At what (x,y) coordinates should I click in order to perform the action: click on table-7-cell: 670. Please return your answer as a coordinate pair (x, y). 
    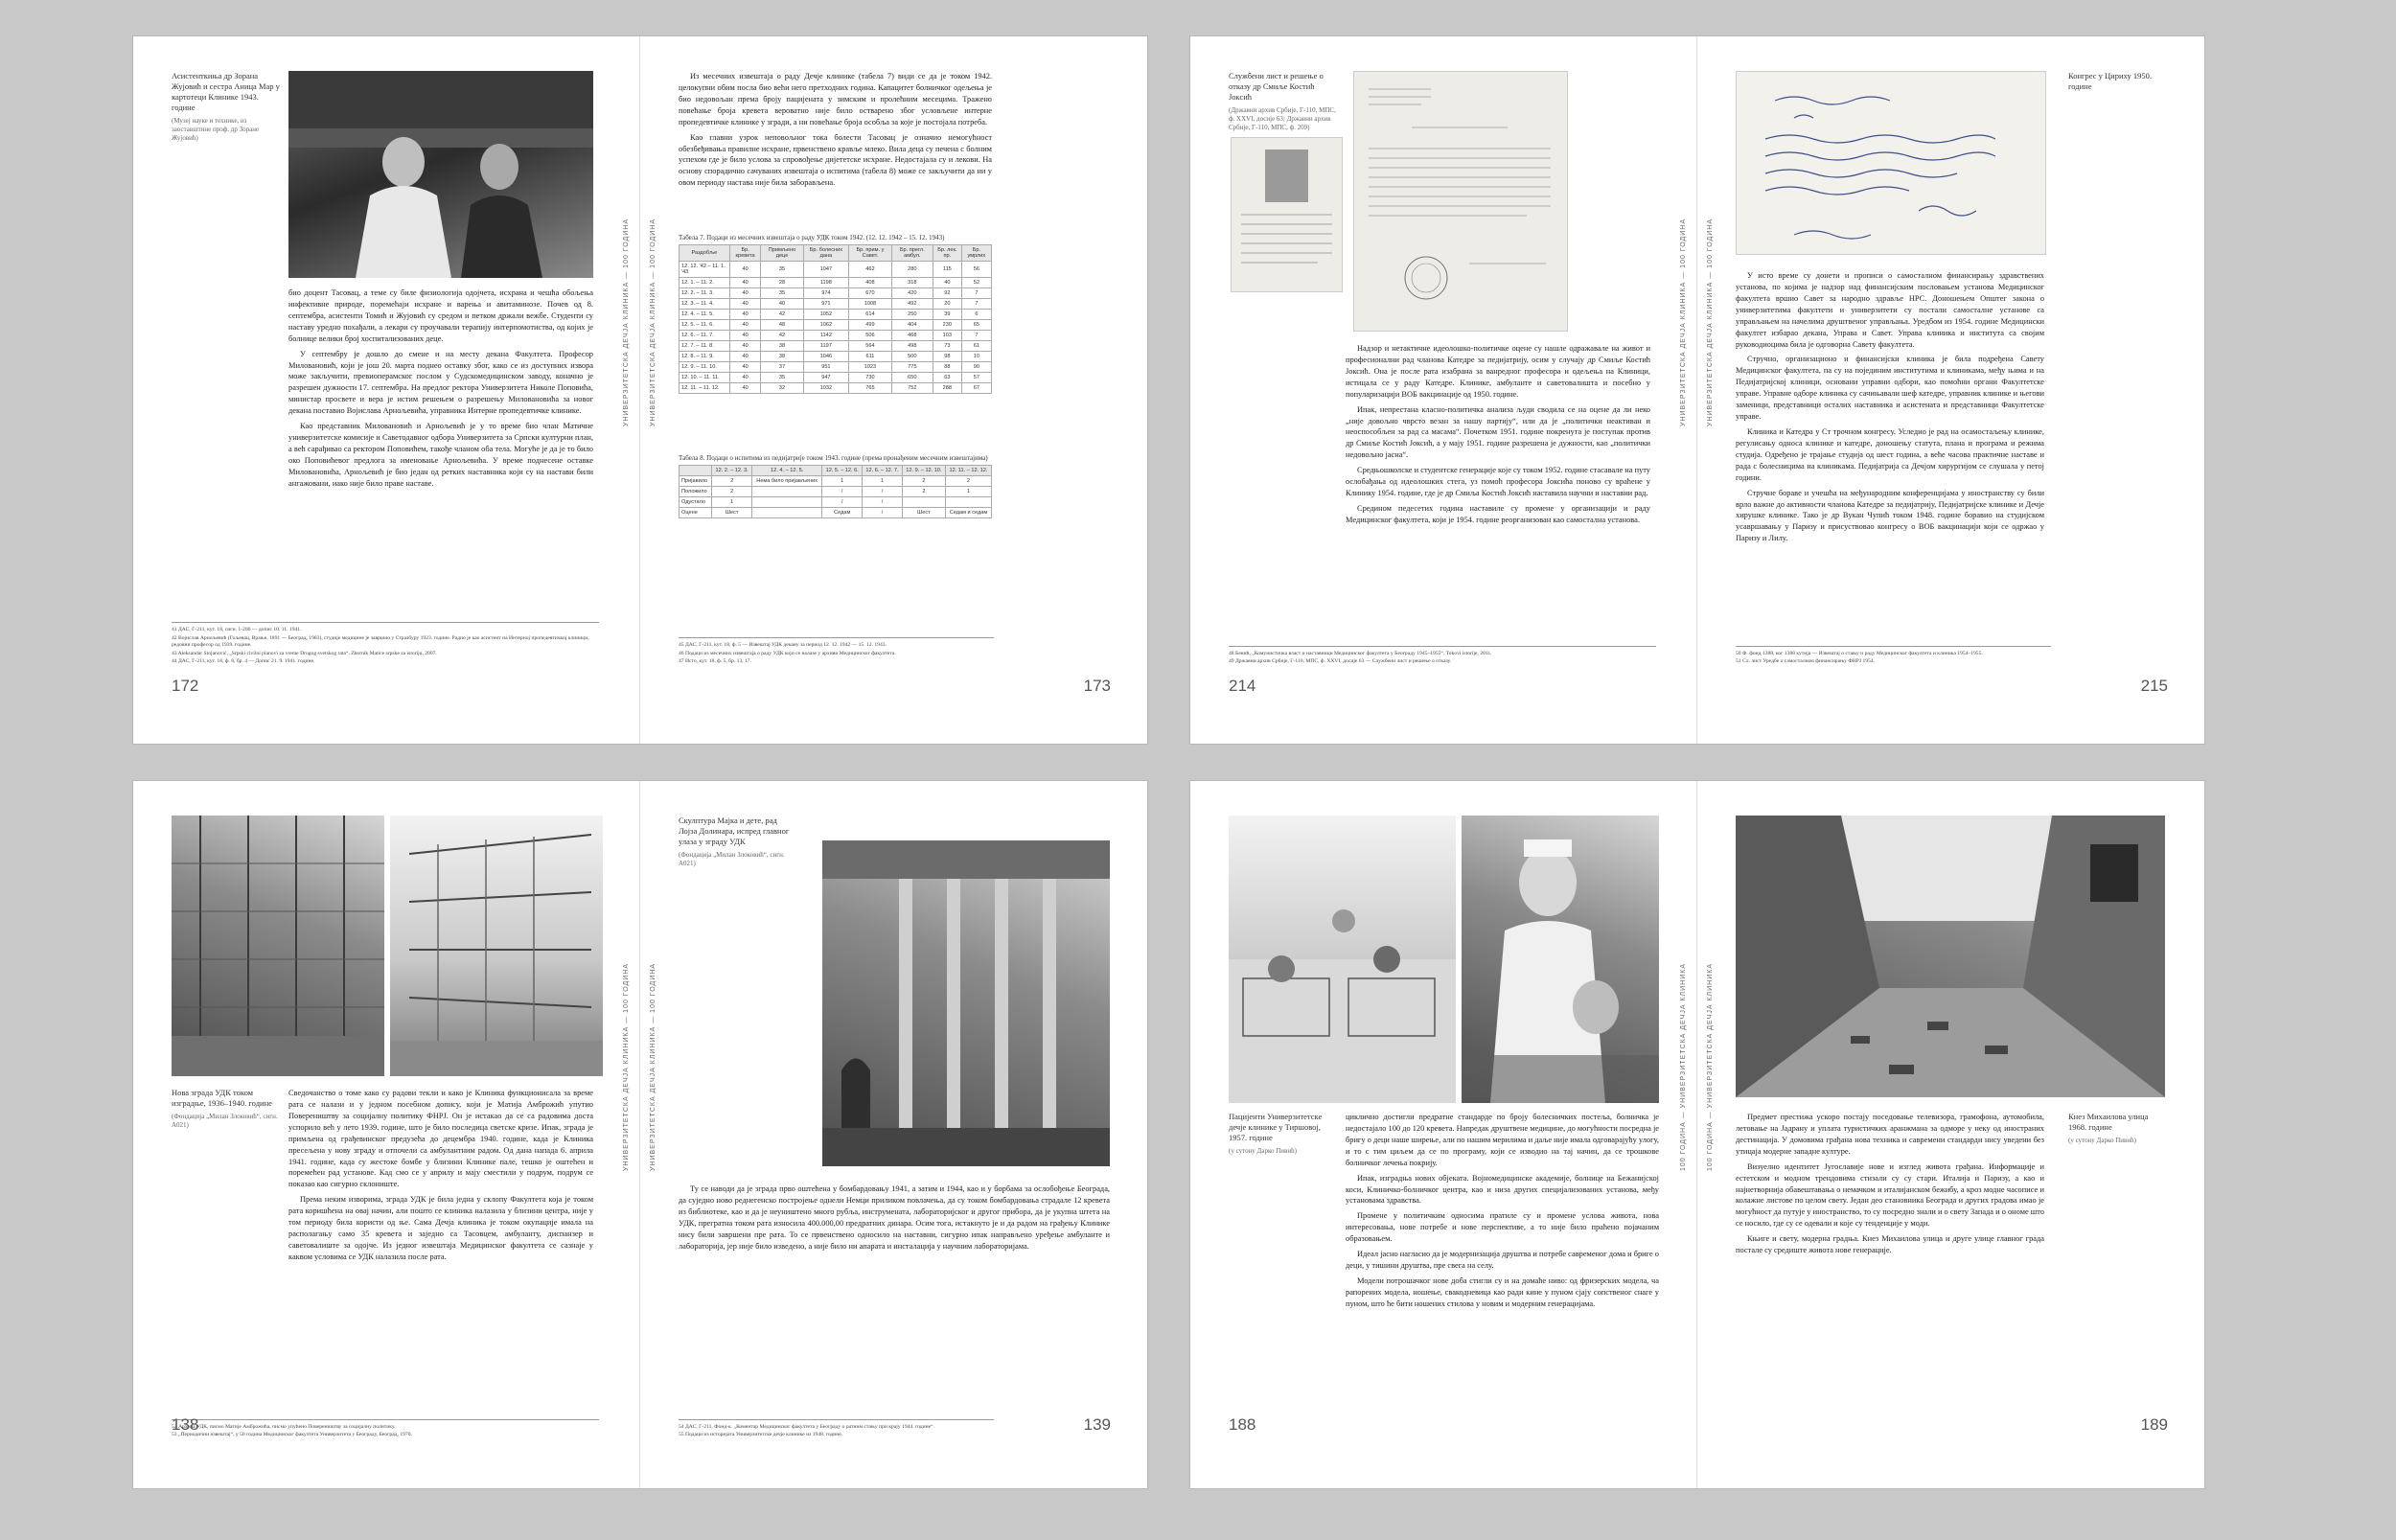
    Looking at the image, I should click on (870, 293).